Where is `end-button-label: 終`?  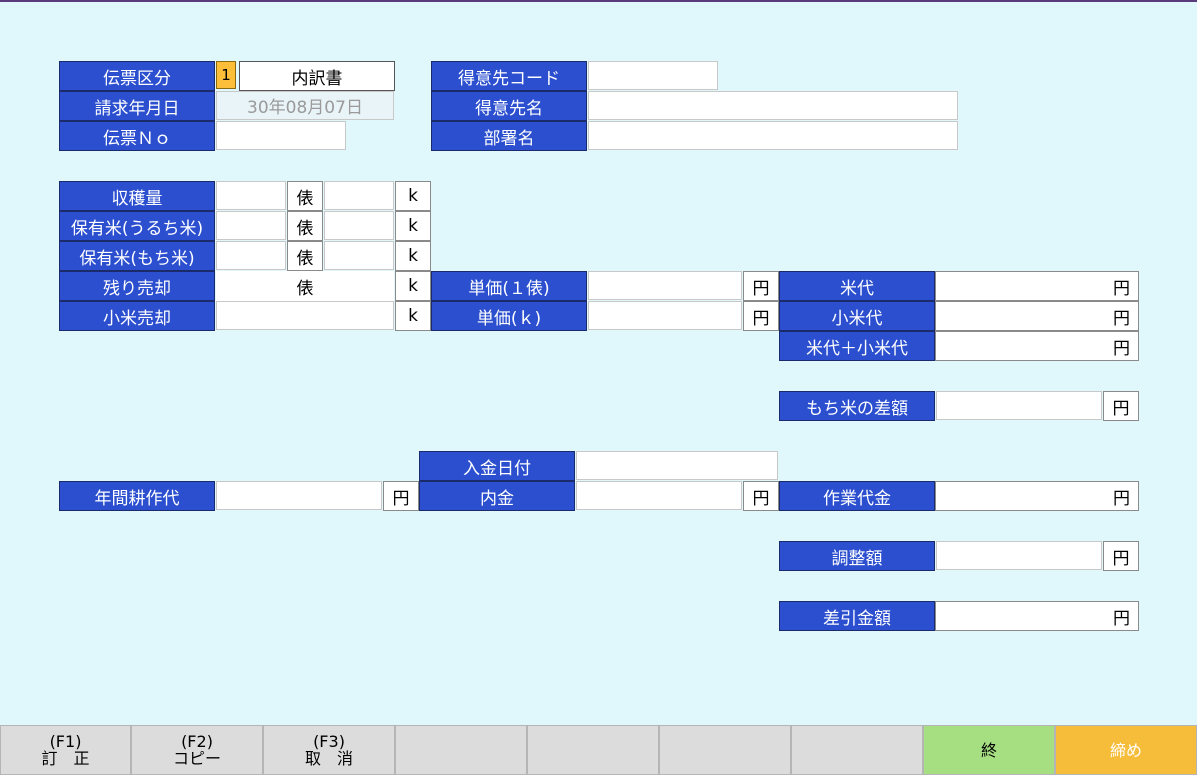
end-button-label: 終 is located at coordinates (988, 750).